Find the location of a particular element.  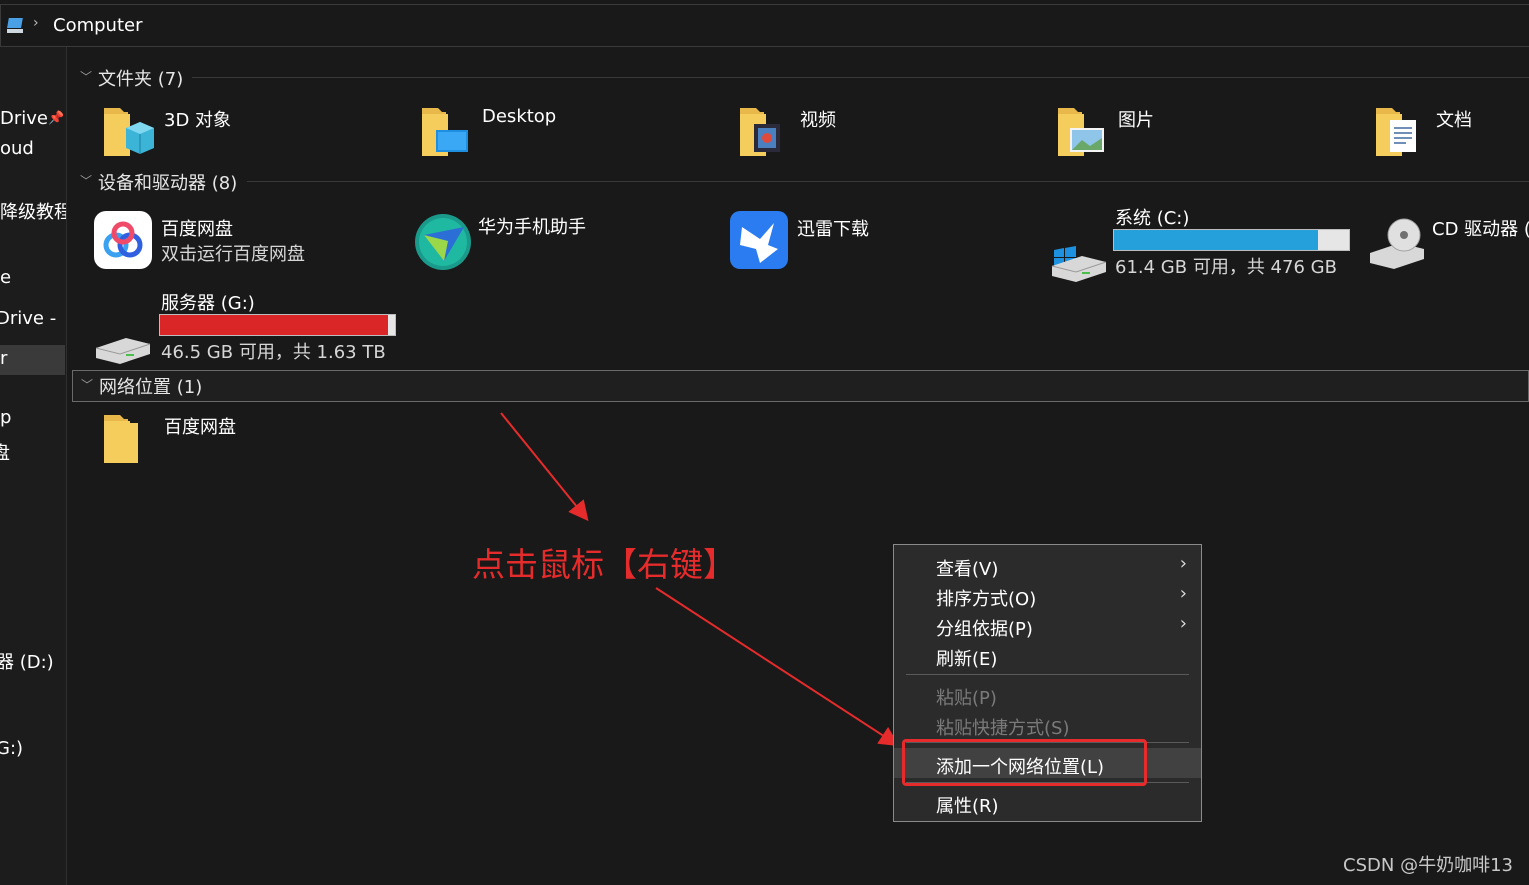

drive-name: 服务器 (G:) is located at coordinates (208, 303).